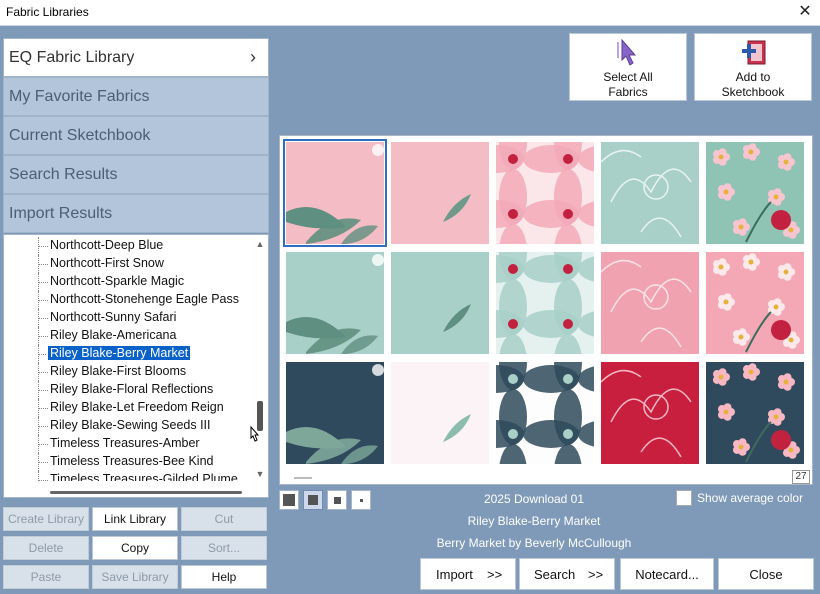  What do you see at coordinates (534, 521) in the screenshot?
I see `fabric-library-name: Riley Blake-Berry Market` at bounding box center [534, 521].